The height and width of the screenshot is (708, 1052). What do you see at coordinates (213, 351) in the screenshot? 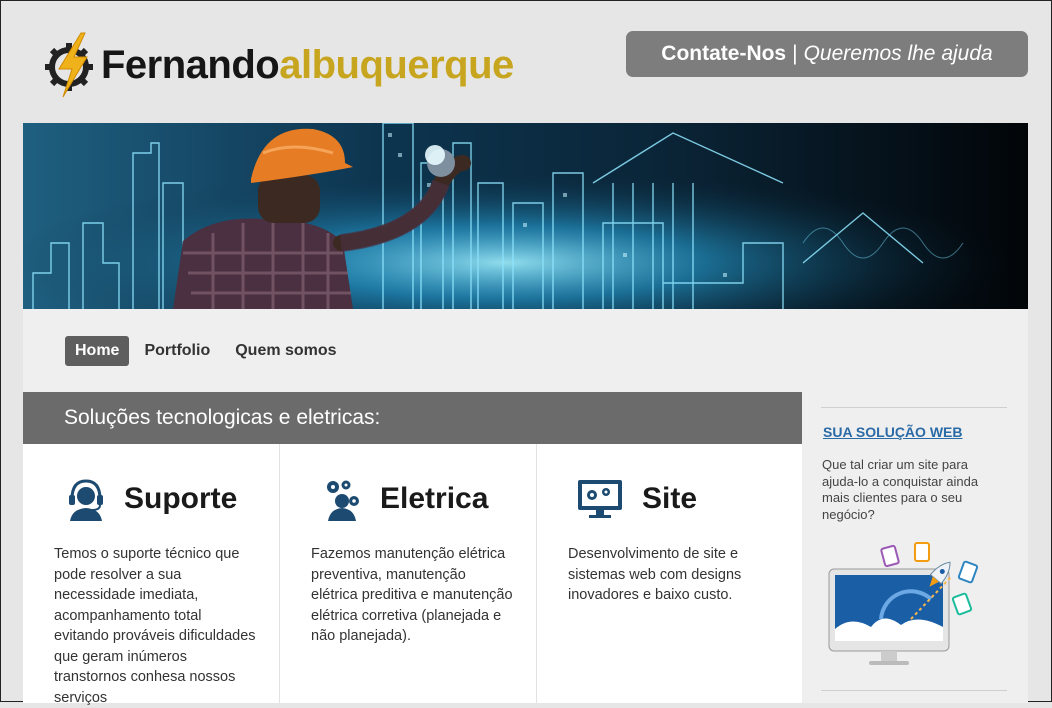
I see `main-nav: Home Portfolio Quem somos` at bounding box center [213, 351].